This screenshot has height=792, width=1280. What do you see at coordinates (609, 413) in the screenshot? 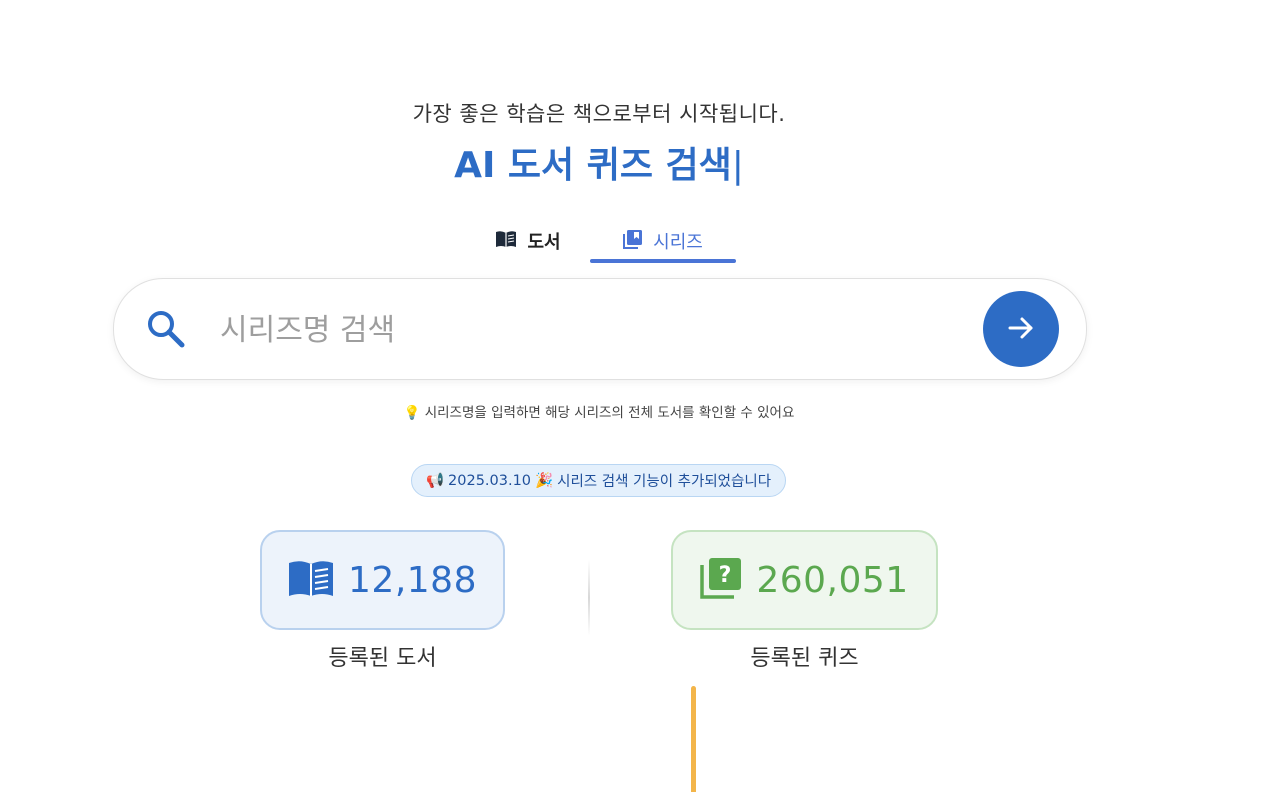
I see `search-hint-text: 시리즈명을 입력하면 해당 시리즈의 전체 도서를 확인할 수 있어요` at bounding box center [609, 413].